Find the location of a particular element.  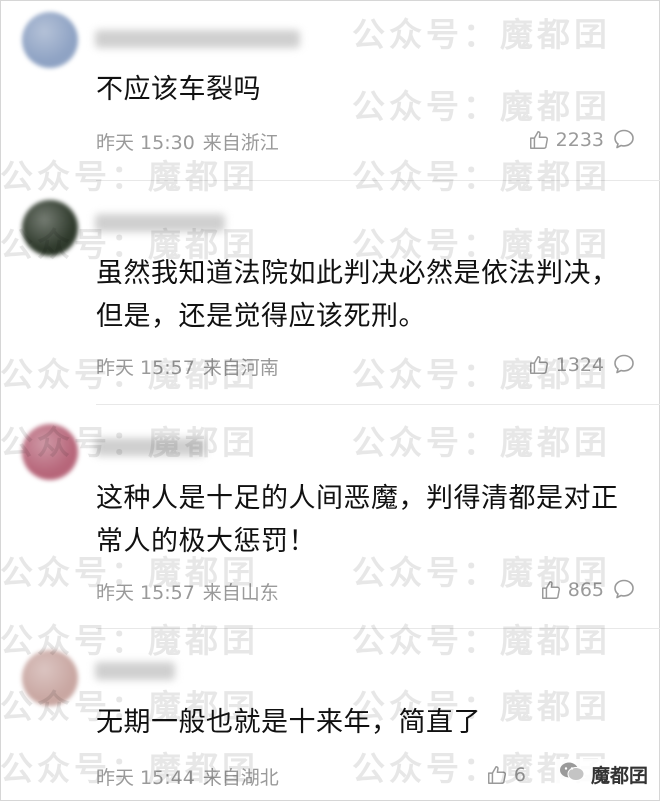

comment-time-location: 昨天 15:57 来自河南 is located at coordinates (187, 366).